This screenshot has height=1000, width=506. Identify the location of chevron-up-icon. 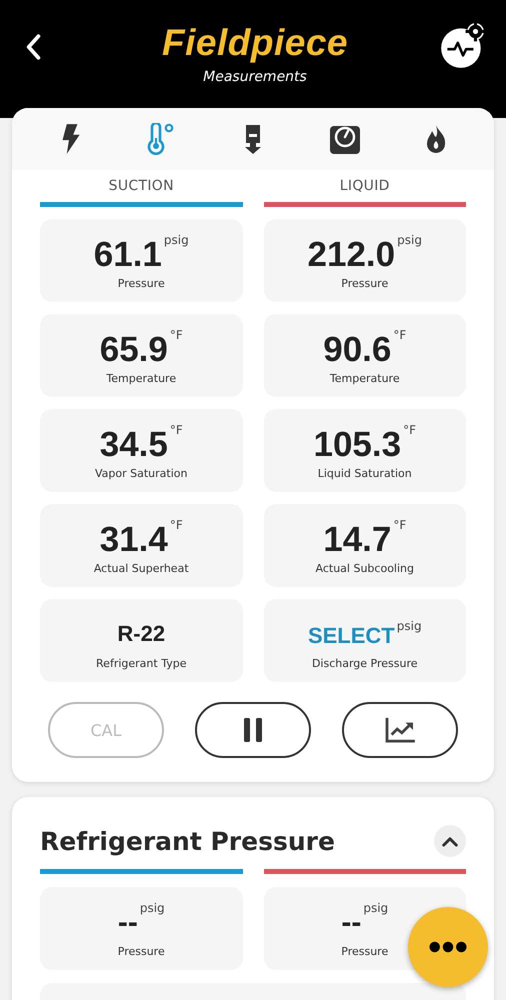
(450, 841).